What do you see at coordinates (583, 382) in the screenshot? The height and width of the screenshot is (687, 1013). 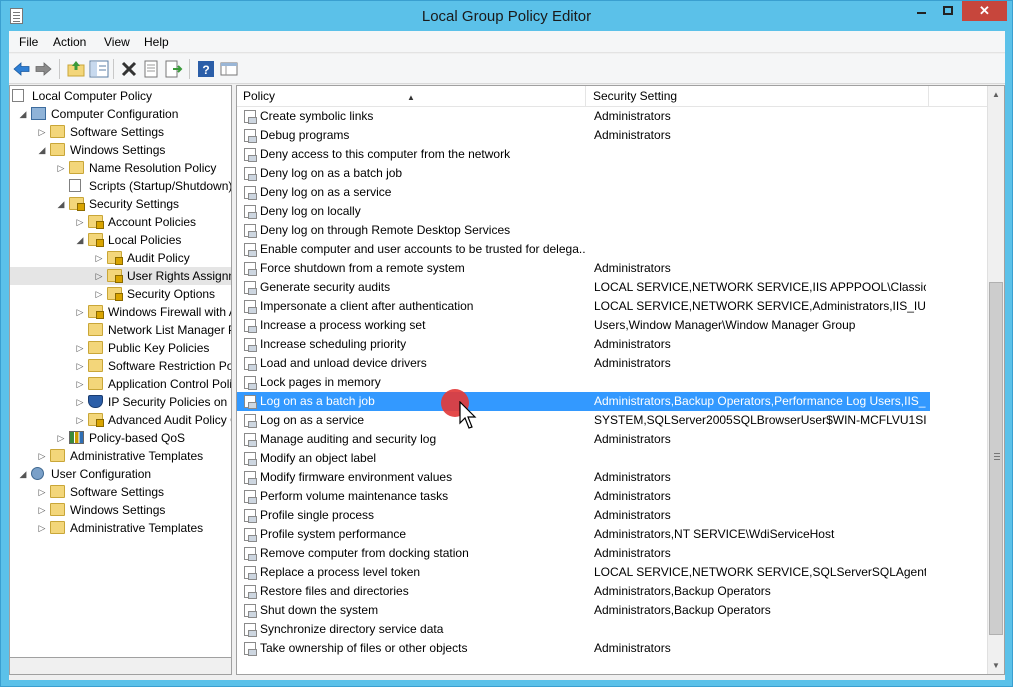 I see `policy-row: Lock pages in memory` at bounding box center [583, 382].